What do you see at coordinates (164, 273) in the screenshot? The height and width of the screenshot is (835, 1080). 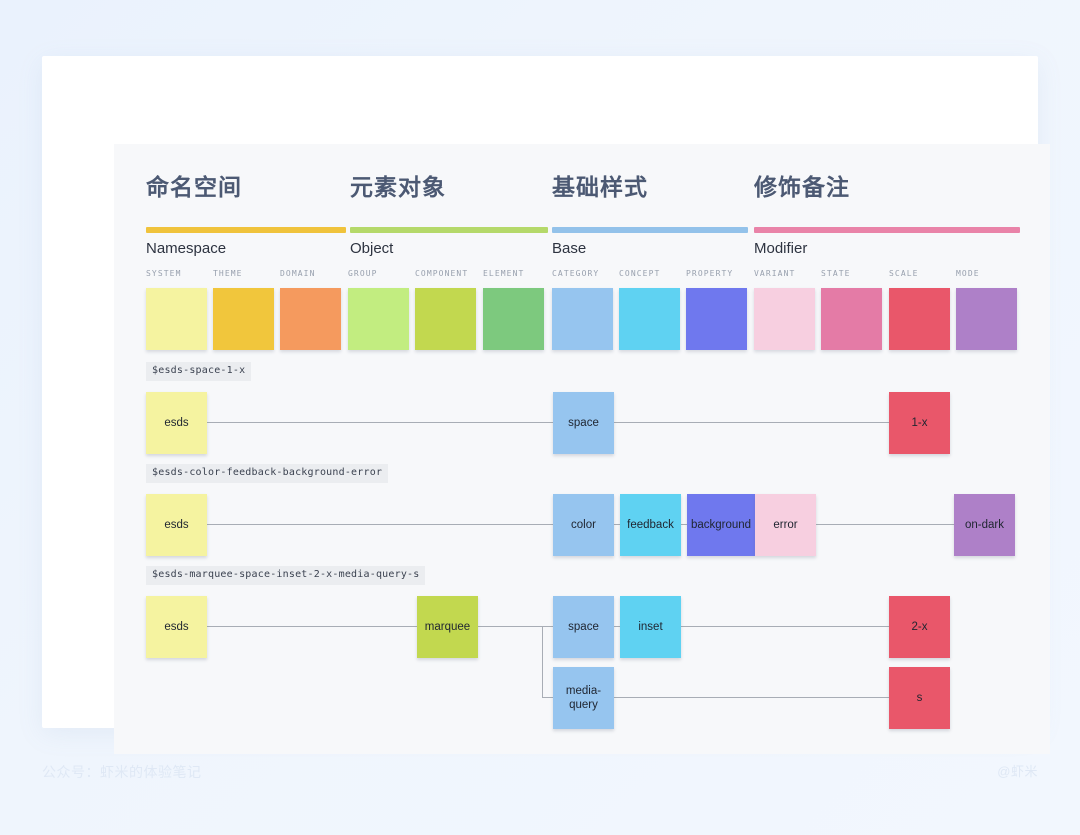 I see `swatch-label: SYSTEM` at bounding box center [164, 273].